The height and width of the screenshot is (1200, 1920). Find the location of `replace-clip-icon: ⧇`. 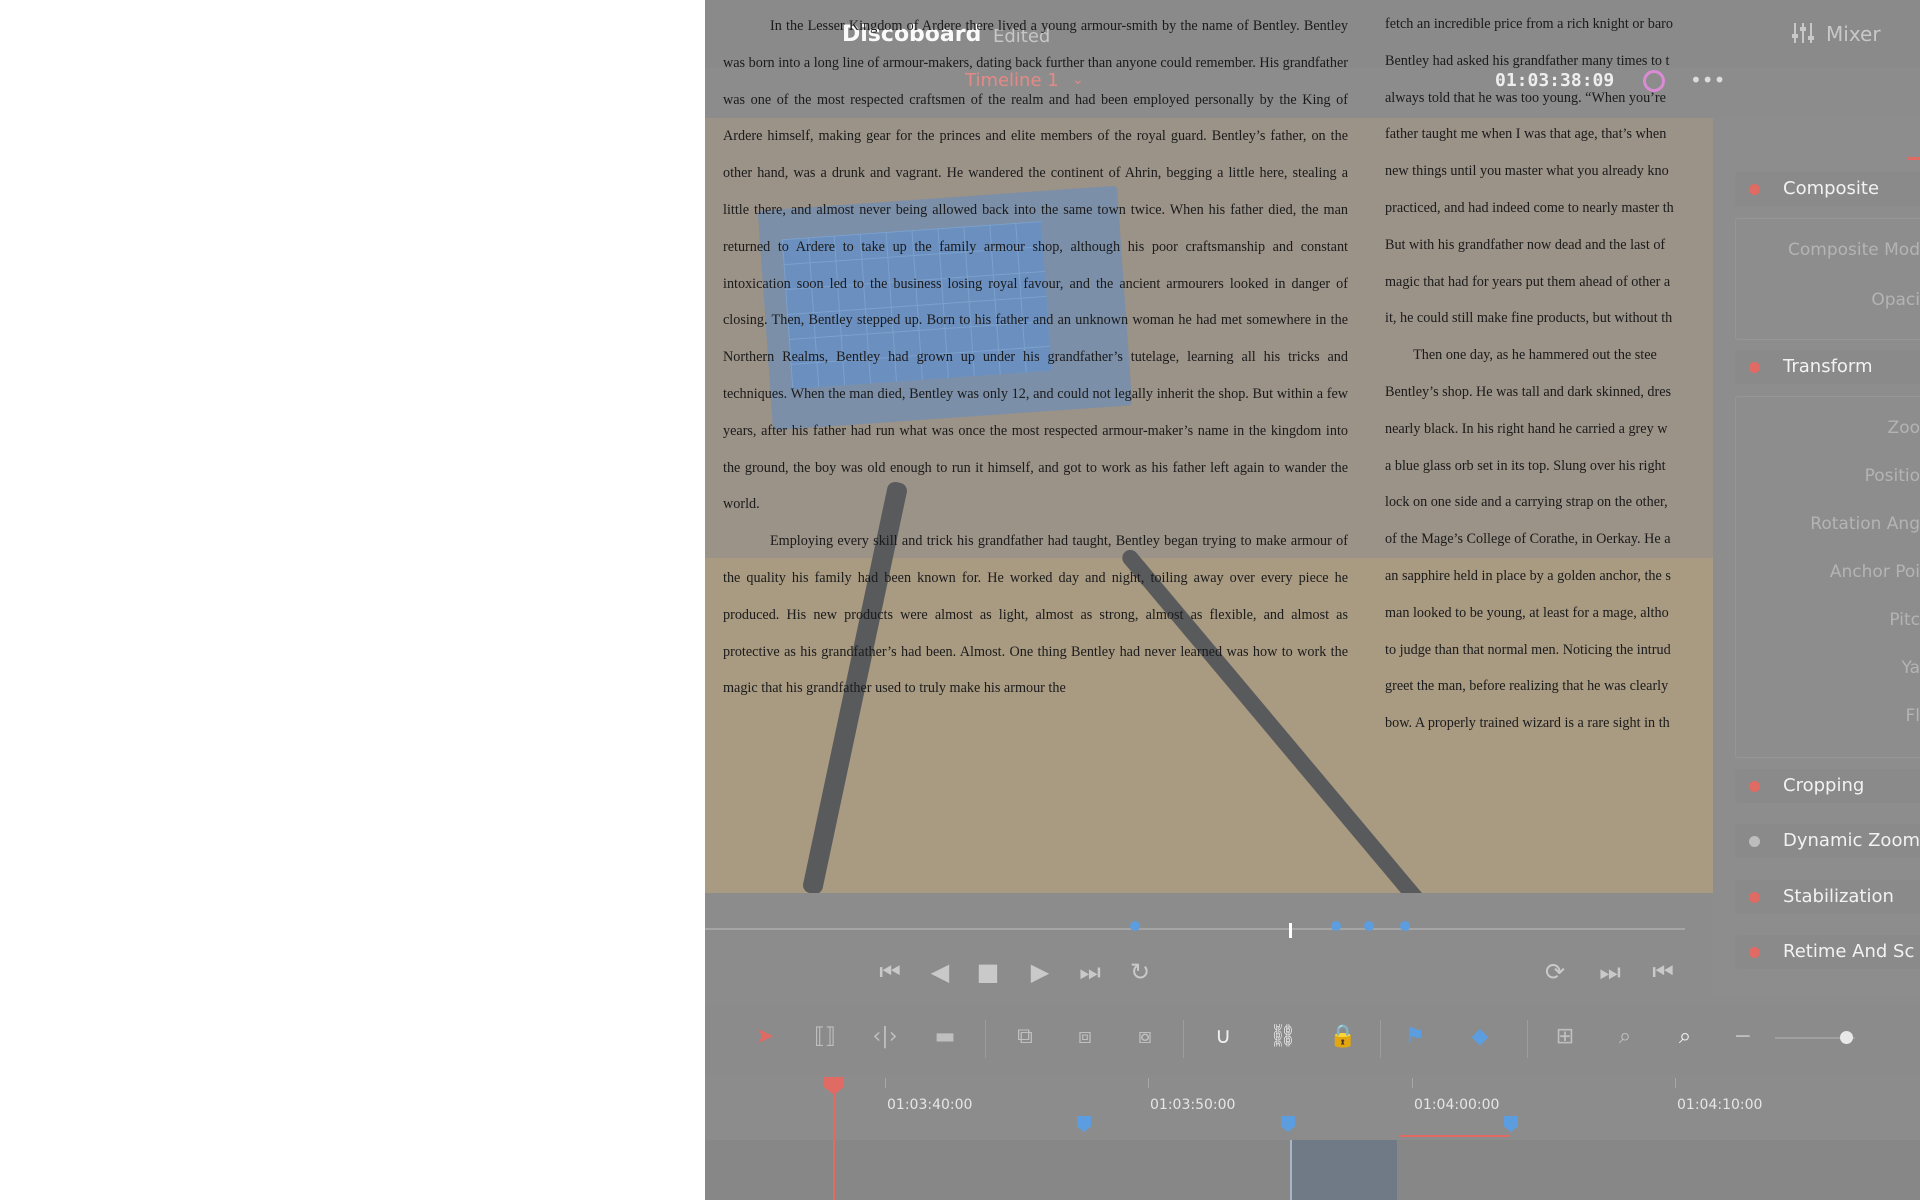

replace-clip-icon: ⧇ is located at coordinates (1145, 1039).